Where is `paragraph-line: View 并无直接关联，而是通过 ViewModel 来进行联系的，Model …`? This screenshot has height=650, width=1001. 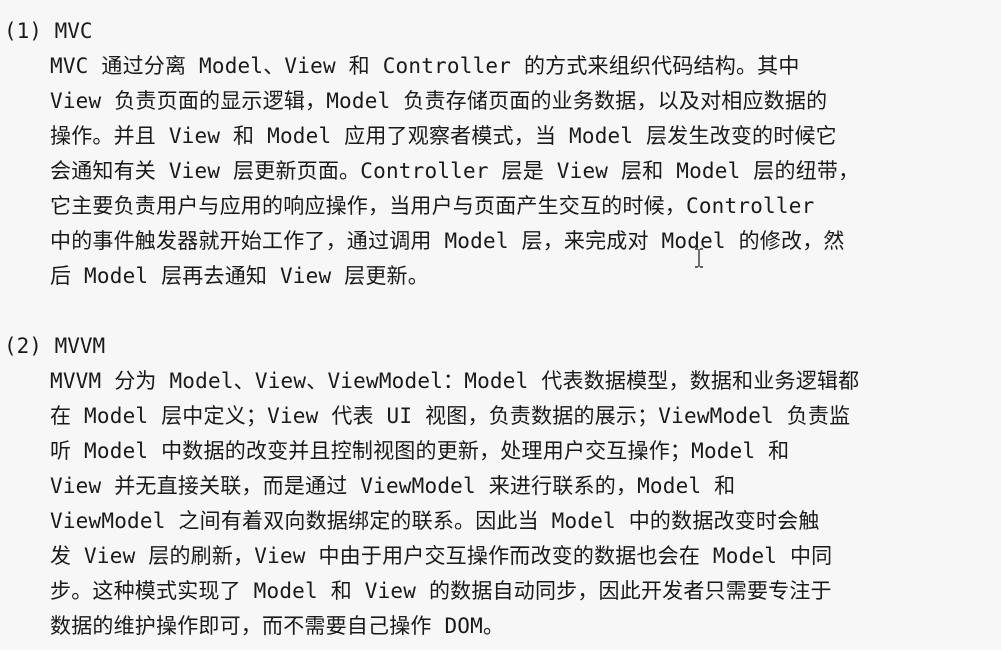
paragraph-line: View 并无直接关联，而是通过 ViewModel 来进行联系的，Model … is located at coordinates (393, 486).